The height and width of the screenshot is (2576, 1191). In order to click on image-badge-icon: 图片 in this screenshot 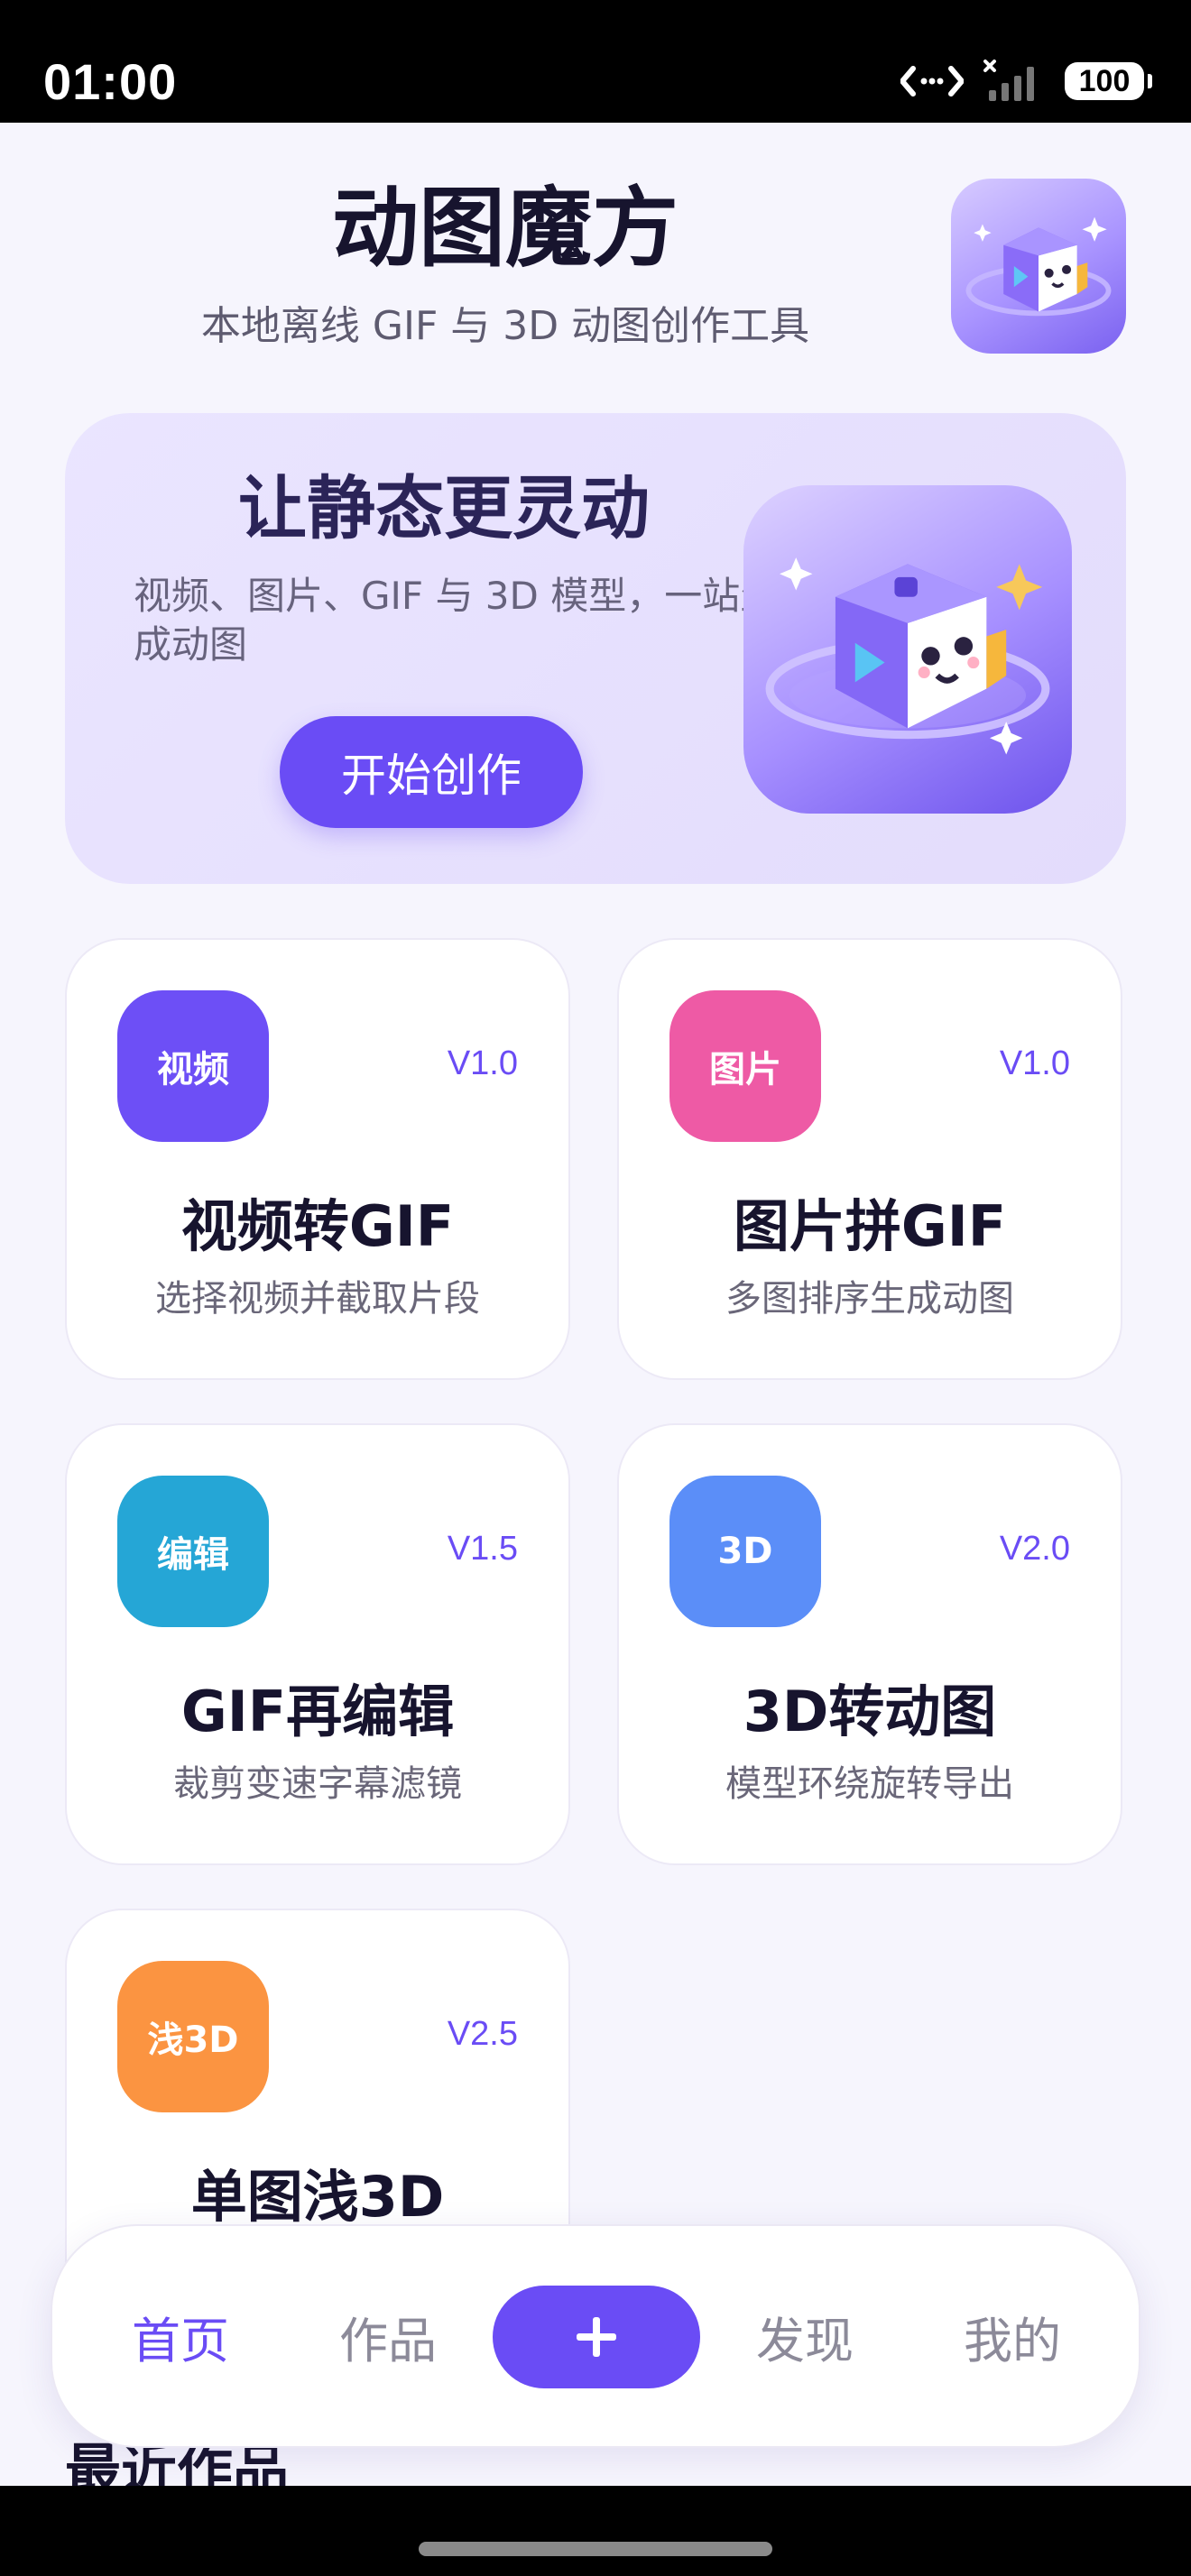, I will do `click(745, 1066)`.